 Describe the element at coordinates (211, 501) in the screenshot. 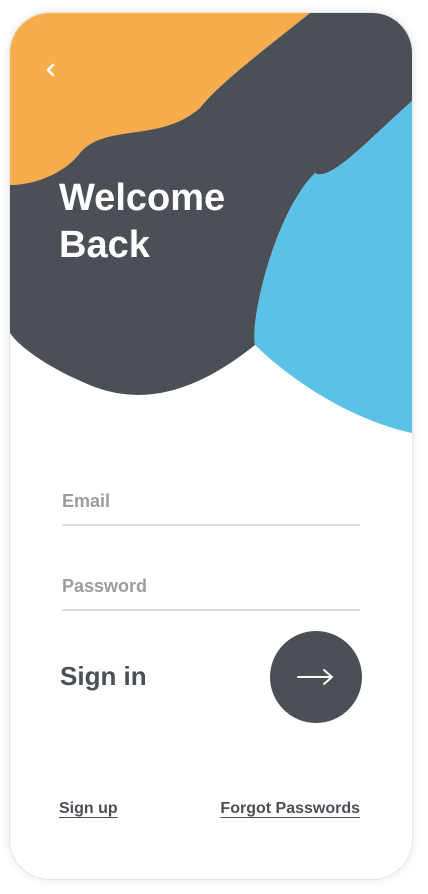

I see `email-field` at that location.